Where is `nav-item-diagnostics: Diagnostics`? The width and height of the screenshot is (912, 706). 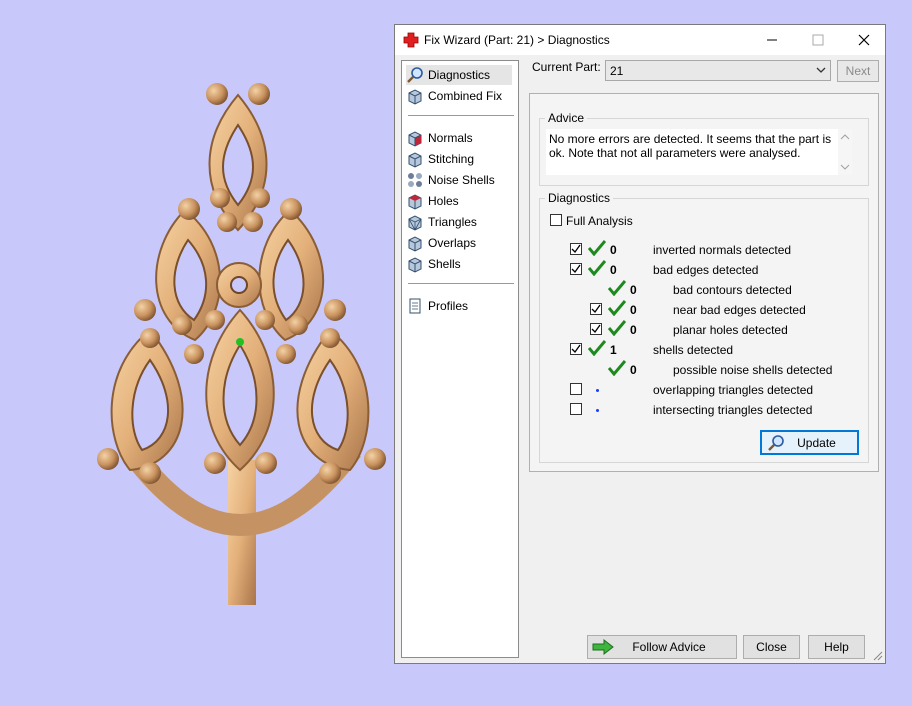
nav-item-diagnostics: Diagnostics is located at coordinates (459, 75).